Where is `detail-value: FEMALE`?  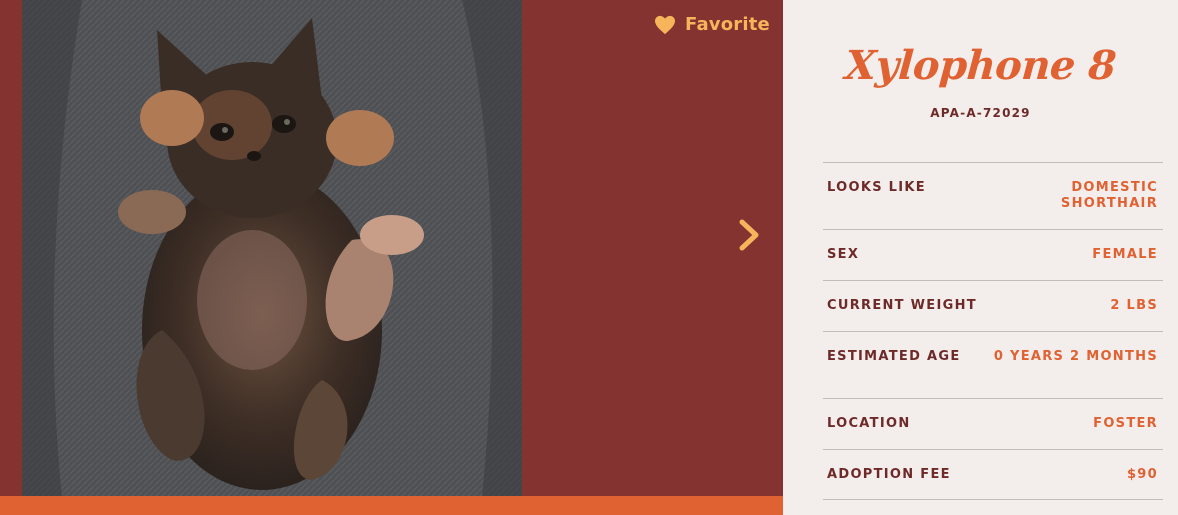
detail-value: FEMALE is located at coordinates (1125, 254).